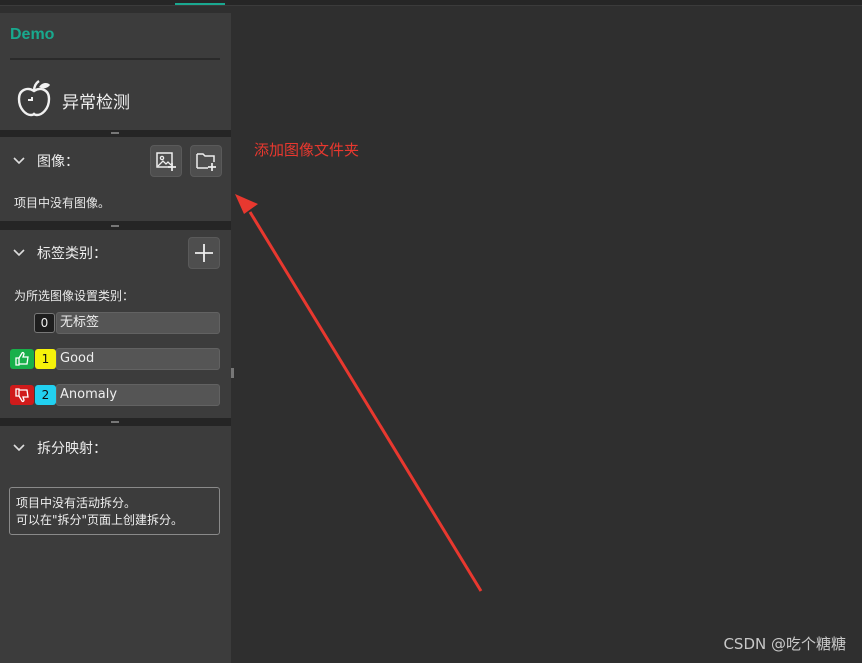  What do you see at coordinates (114, 511) in the screenshot?
I see `split-info-box: 项目中没有活动拆分。 可以在"拆分"页面上创建拆分。` at bounding box center [114, 511].